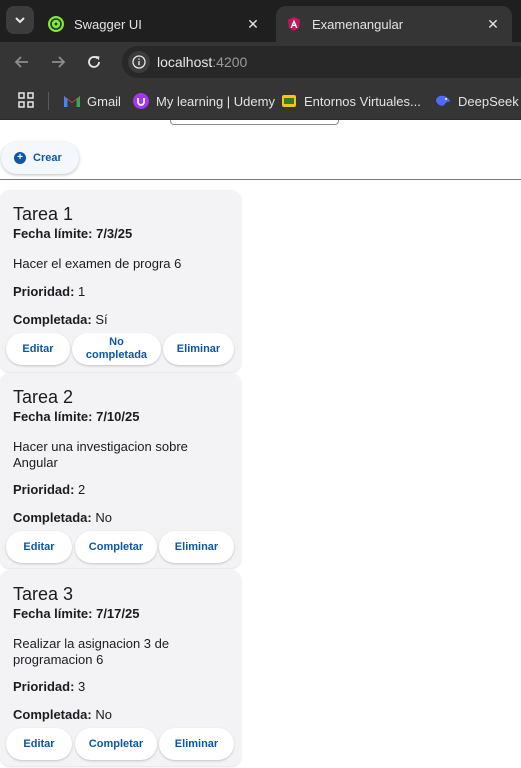 This screenshot has height=768, width=521. What do you see at coordinates (114, 233) in the screenshot?
I see `deadline-value: 7/3/25` at bounding box center [114, 233].